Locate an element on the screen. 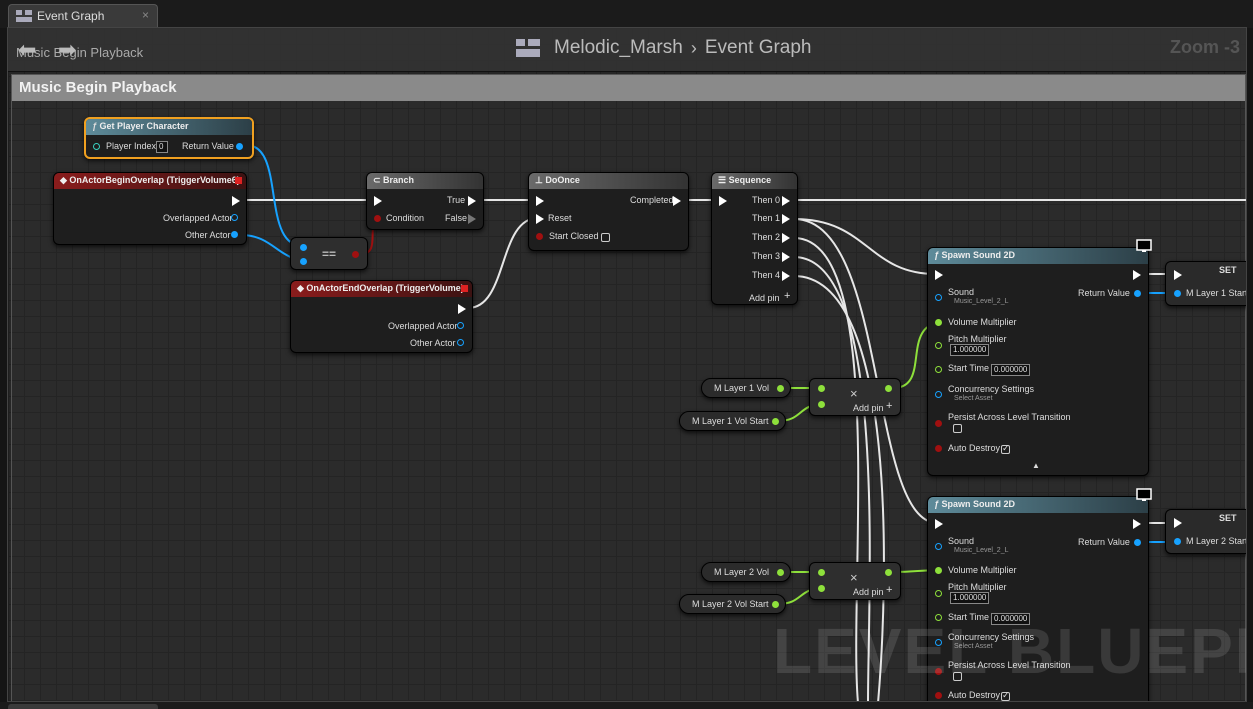  node-do-once: ⊥ DoOnce Completed Reset Start Closed is located at coordinates (608, 211).